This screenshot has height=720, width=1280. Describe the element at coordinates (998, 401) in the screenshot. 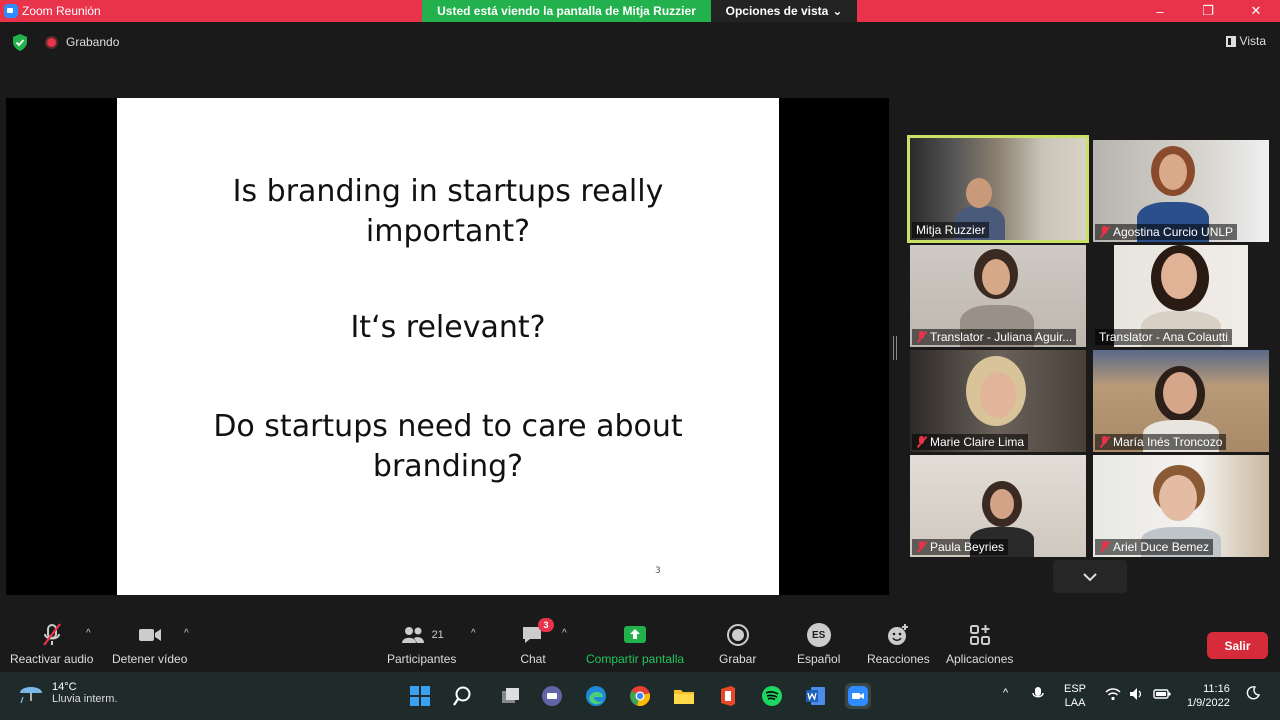

I see `video-tile: Marie Claire Lima` at that location.